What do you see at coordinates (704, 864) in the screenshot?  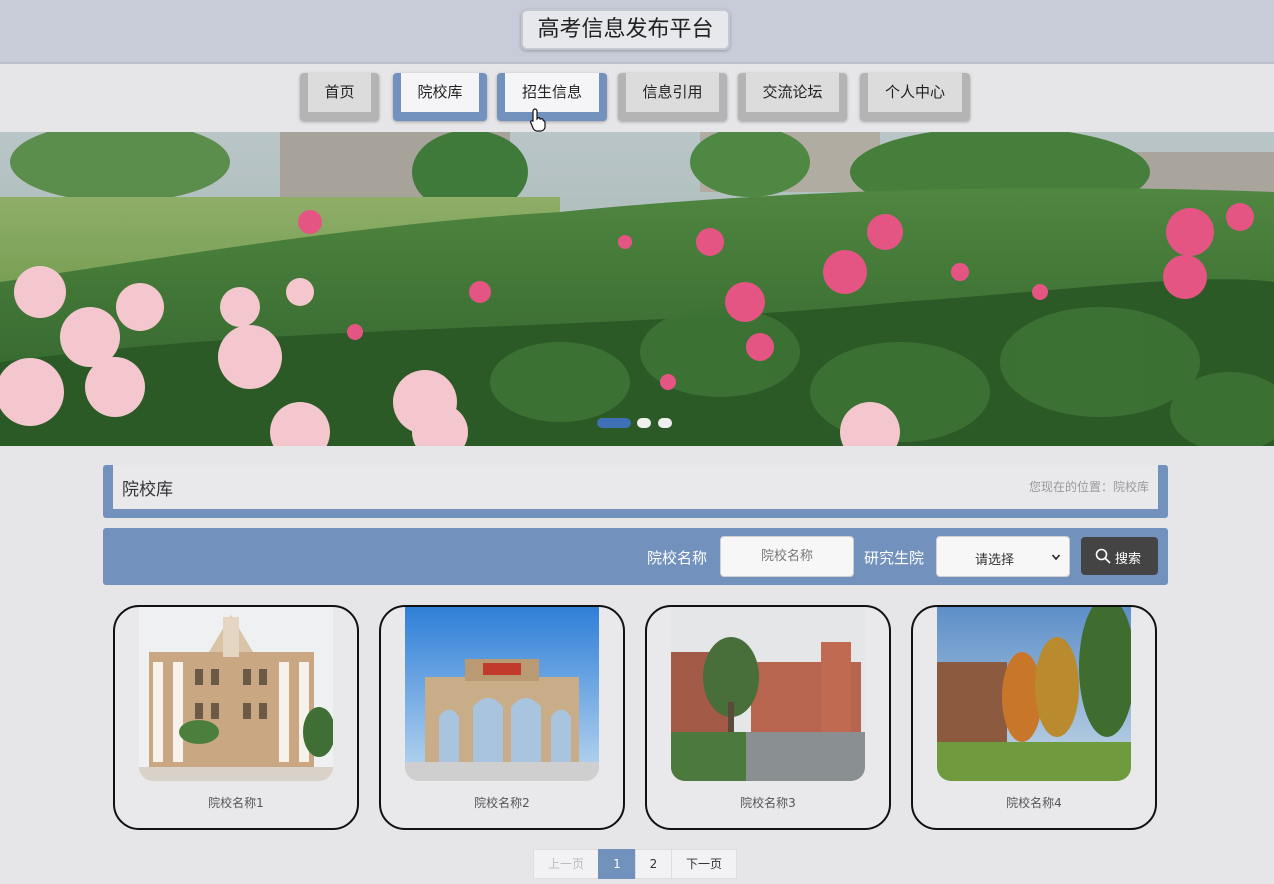 I see `next-page-button: 下一页` at bounding box center [704, 864].